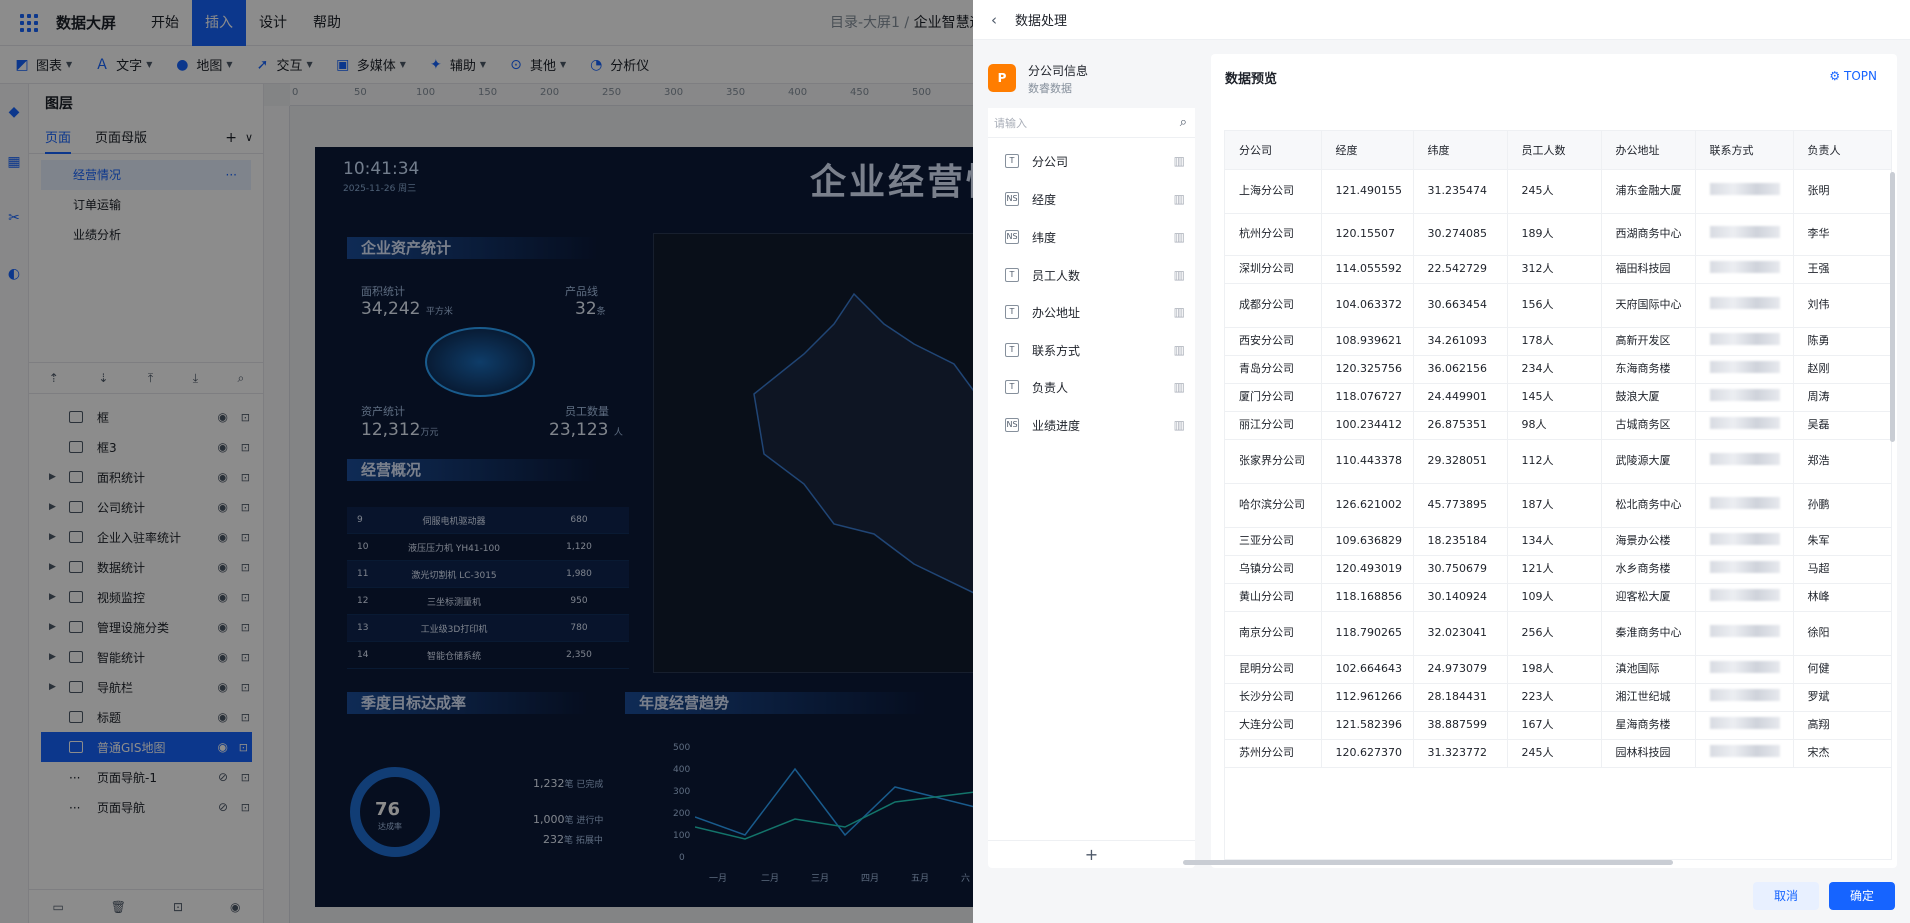 Image resolution: width=1910 pixels, height=923 pixels. What do you see at coordinates (1273, 305) in the screenshot?
I see `table-cell: 成都分公司` at bounding box center [1273, 305].